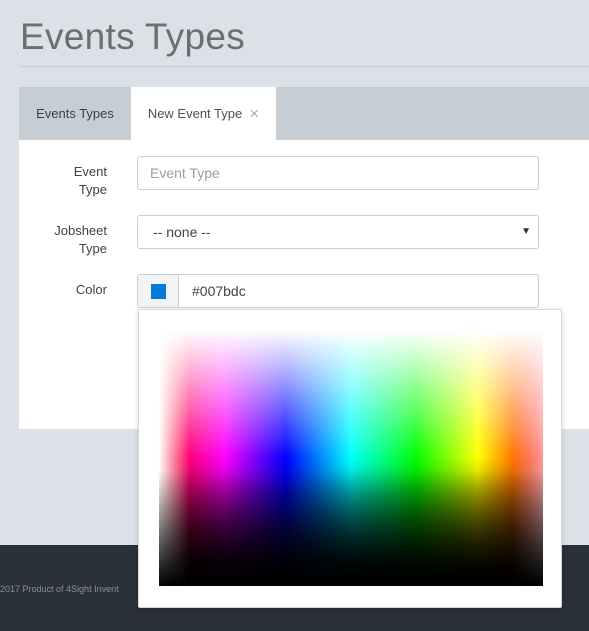 The image size is (589, 631). I want to click on page-title: Events Types, so click(133, 36).